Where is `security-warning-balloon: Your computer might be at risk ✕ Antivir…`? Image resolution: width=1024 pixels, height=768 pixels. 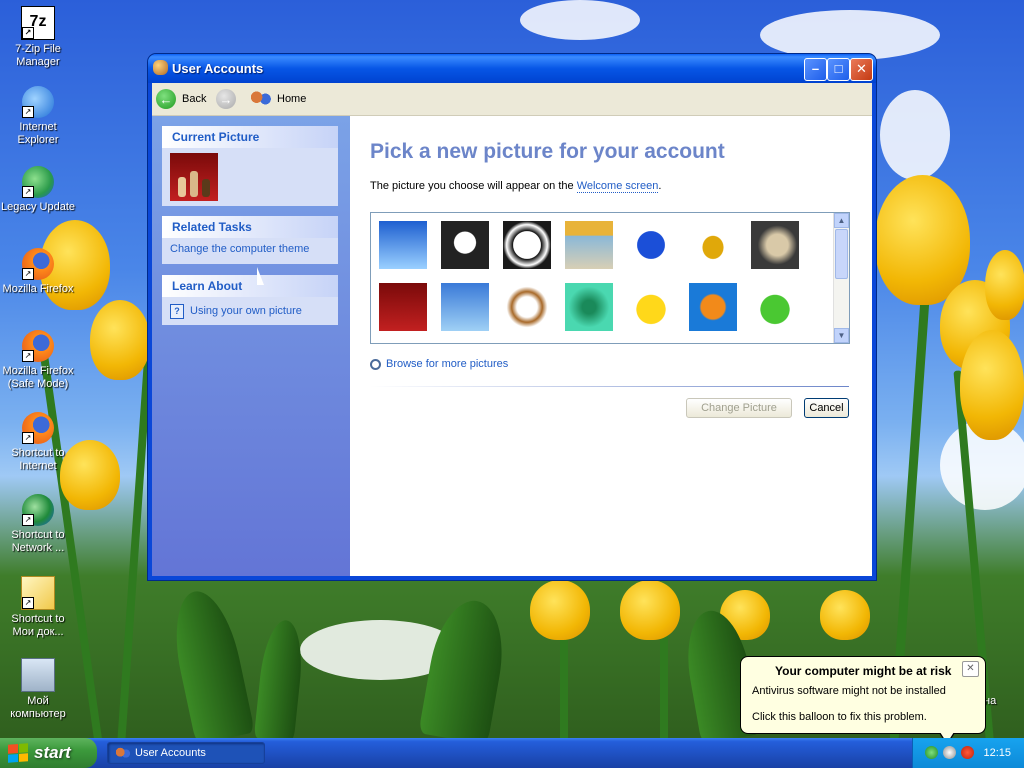
security-warning-balloon: Your computer might be at risk ✕ Antivir… is located at coordinates (863, 700).